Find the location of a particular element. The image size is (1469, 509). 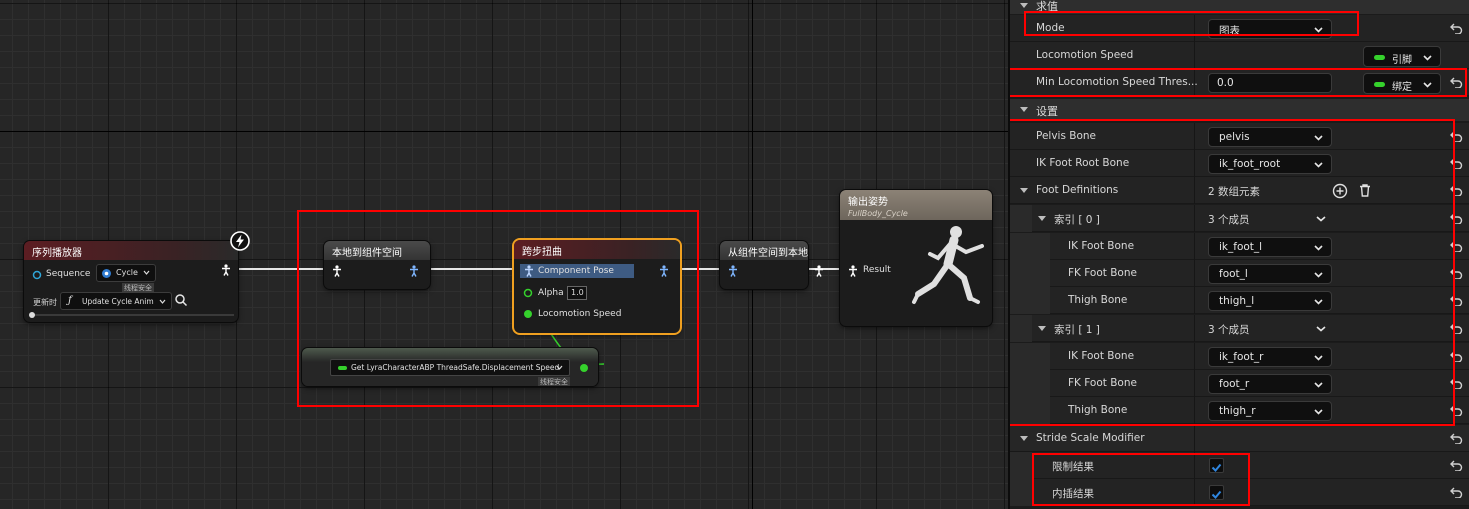

sequence-pin-icon is located at coordinates (37, 275).